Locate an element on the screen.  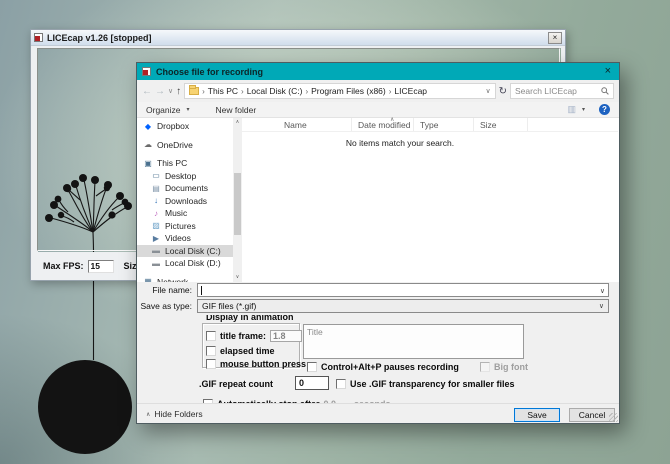
this-pc-icon: ▣ is located at coordinates (148, 163).